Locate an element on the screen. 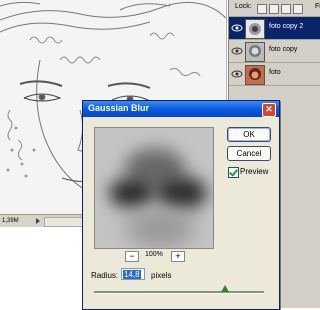 The image size is (320, 310). zoom-in-button: + is located at coordinates (178, 256).